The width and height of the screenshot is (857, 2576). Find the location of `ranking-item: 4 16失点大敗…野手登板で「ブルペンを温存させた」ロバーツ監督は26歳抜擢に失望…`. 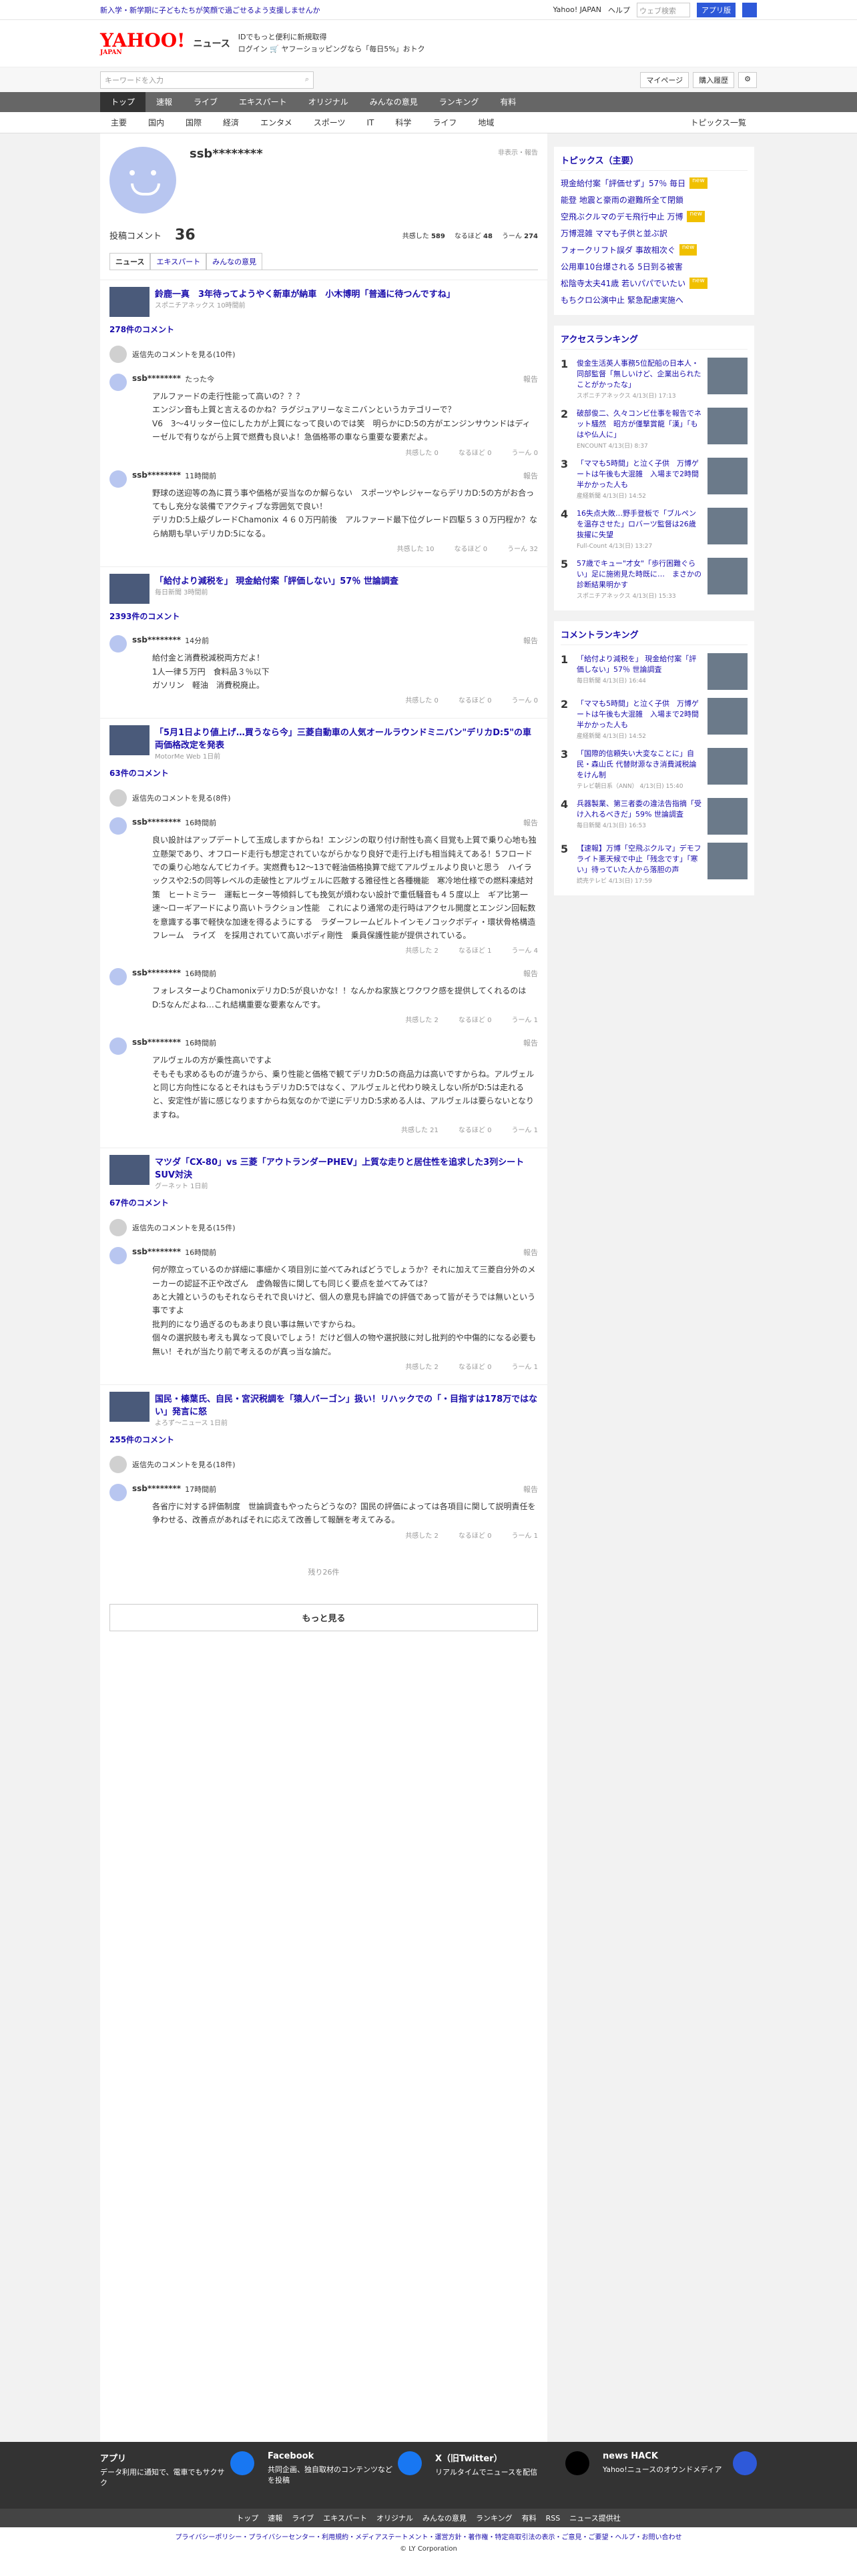

ranking-item: 4 16失点大敗…野手登板で「ブルペンを温存させた」ロバーツ監督は26歳抜擢に失望… is located at coordinates (654, 529).